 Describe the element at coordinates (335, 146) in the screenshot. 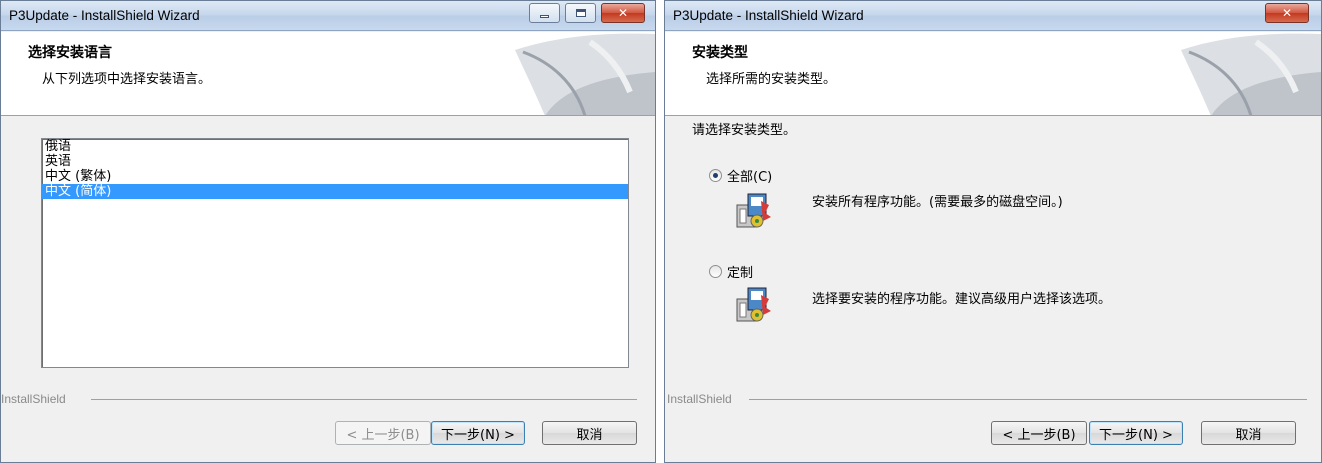

I see `list-item: 俄语` at that location.